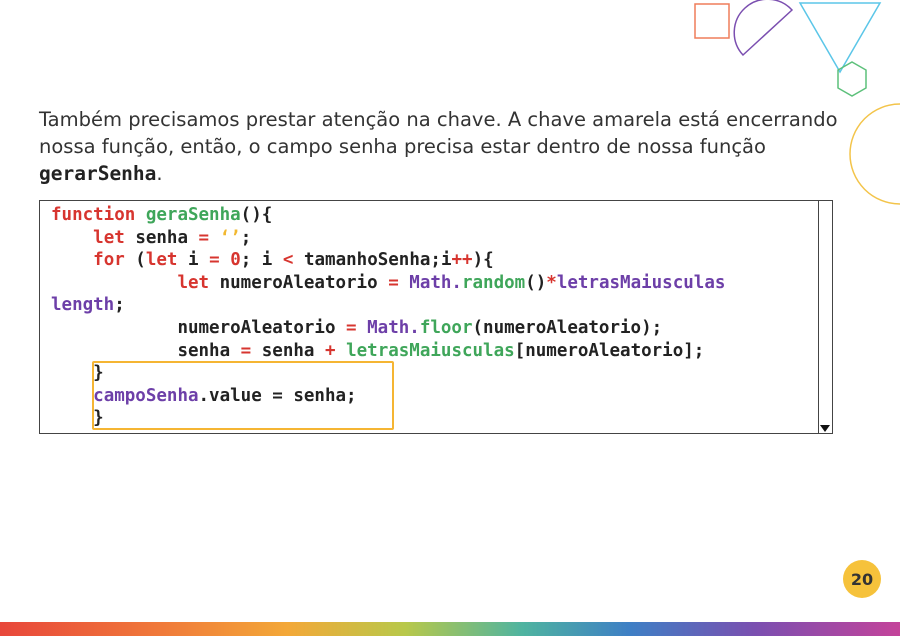 The width and height of the screenshot is (900, 636). I want to click on circle-outline-icon, so click(874, 154).